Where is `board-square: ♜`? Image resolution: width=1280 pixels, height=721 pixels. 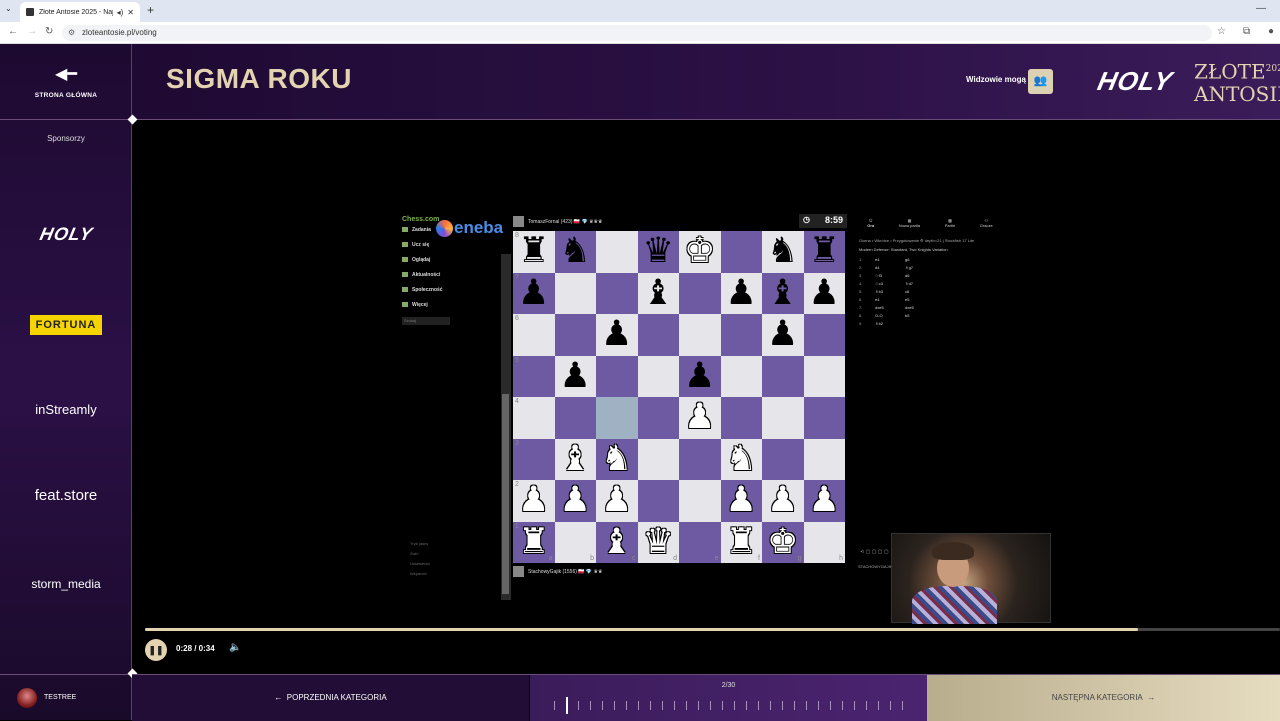 board-square: ♜ is located at coordinates (824, 252).